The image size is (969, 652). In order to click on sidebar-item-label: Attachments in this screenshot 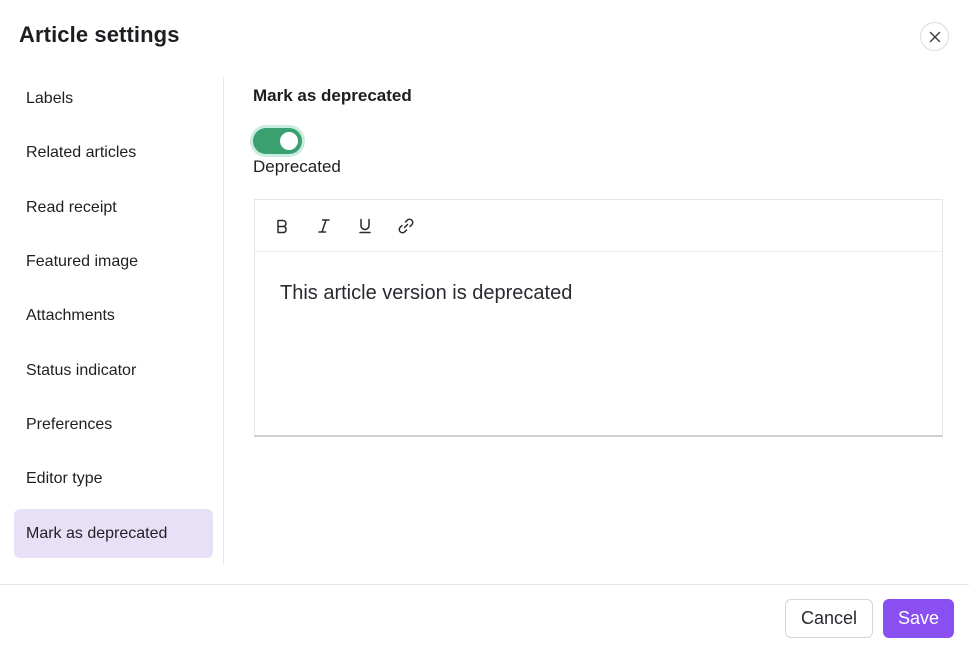, I will do `click(70, 315)`.